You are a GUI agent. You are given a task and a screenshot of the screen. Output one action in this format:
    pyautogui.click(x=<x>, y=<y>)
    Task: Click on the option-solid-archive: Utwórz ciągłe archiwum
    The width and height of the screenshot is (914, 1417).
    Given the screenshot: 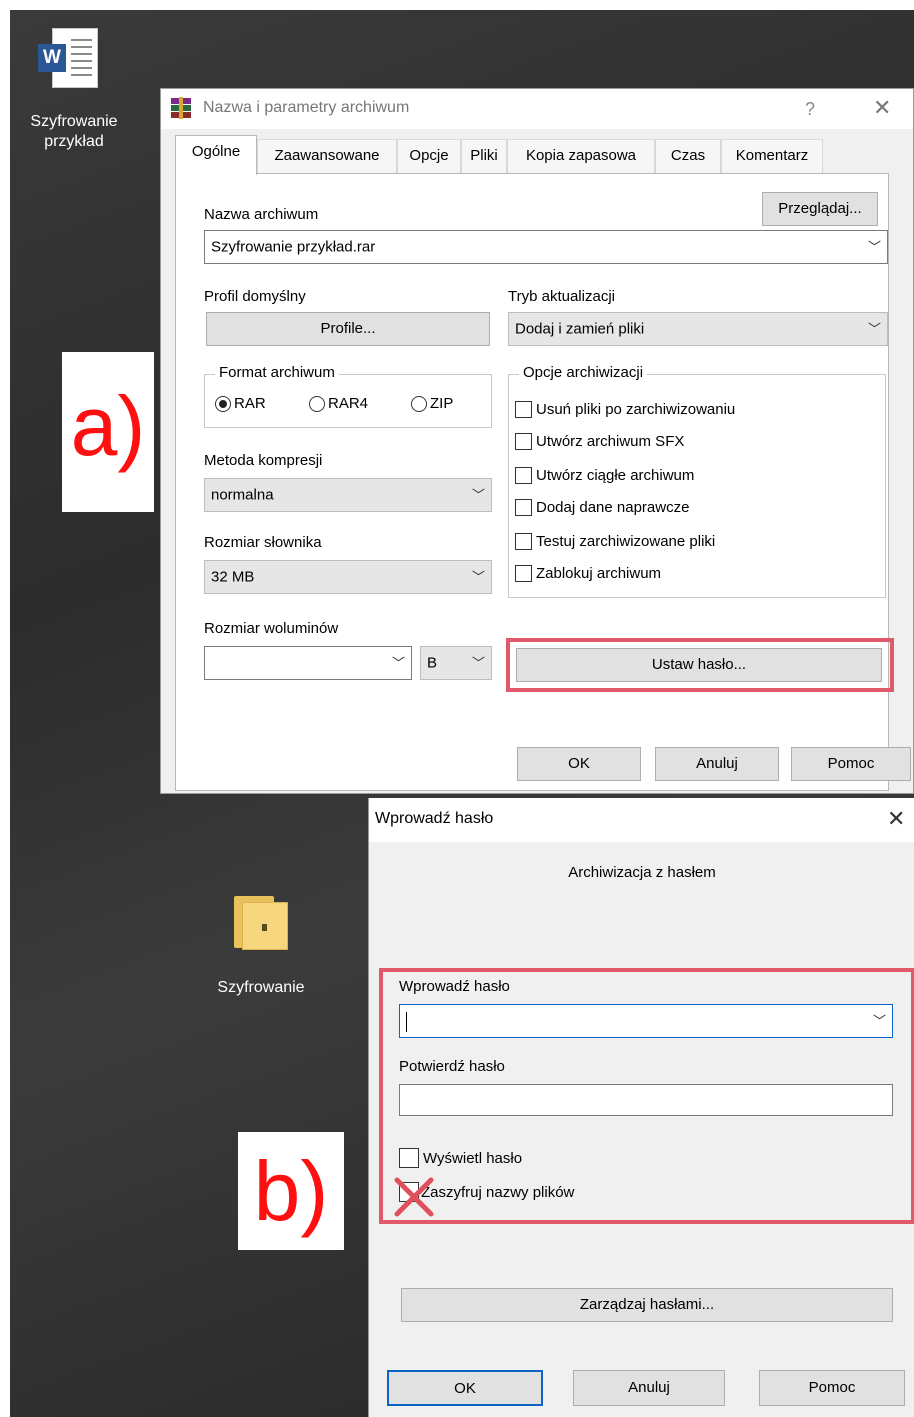 What is the action you would take?
    pyautogui.click(x=604, y=475)
    